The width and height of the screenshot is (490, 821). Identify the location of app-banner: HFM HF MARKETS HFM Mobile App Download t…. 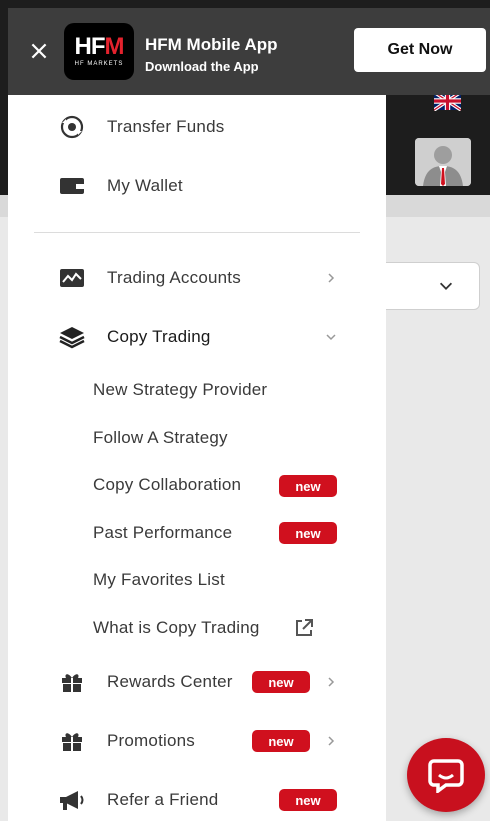
(249, 51).